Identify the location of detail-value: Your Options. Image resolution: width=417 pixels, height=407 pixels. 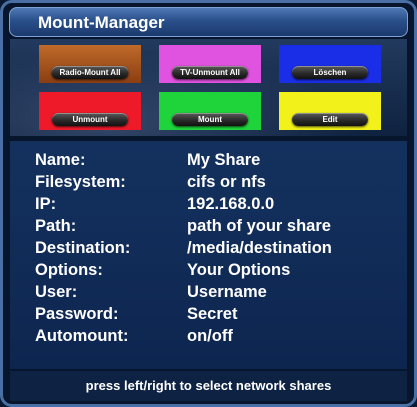
(239, 270).